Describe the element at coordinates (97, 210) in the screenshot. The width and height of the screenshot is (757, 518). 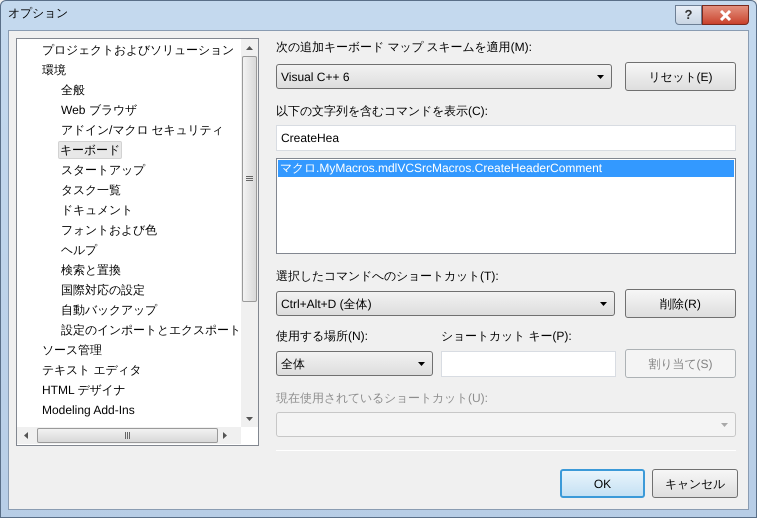
I see `tree-item: ドキュメント` at that location.